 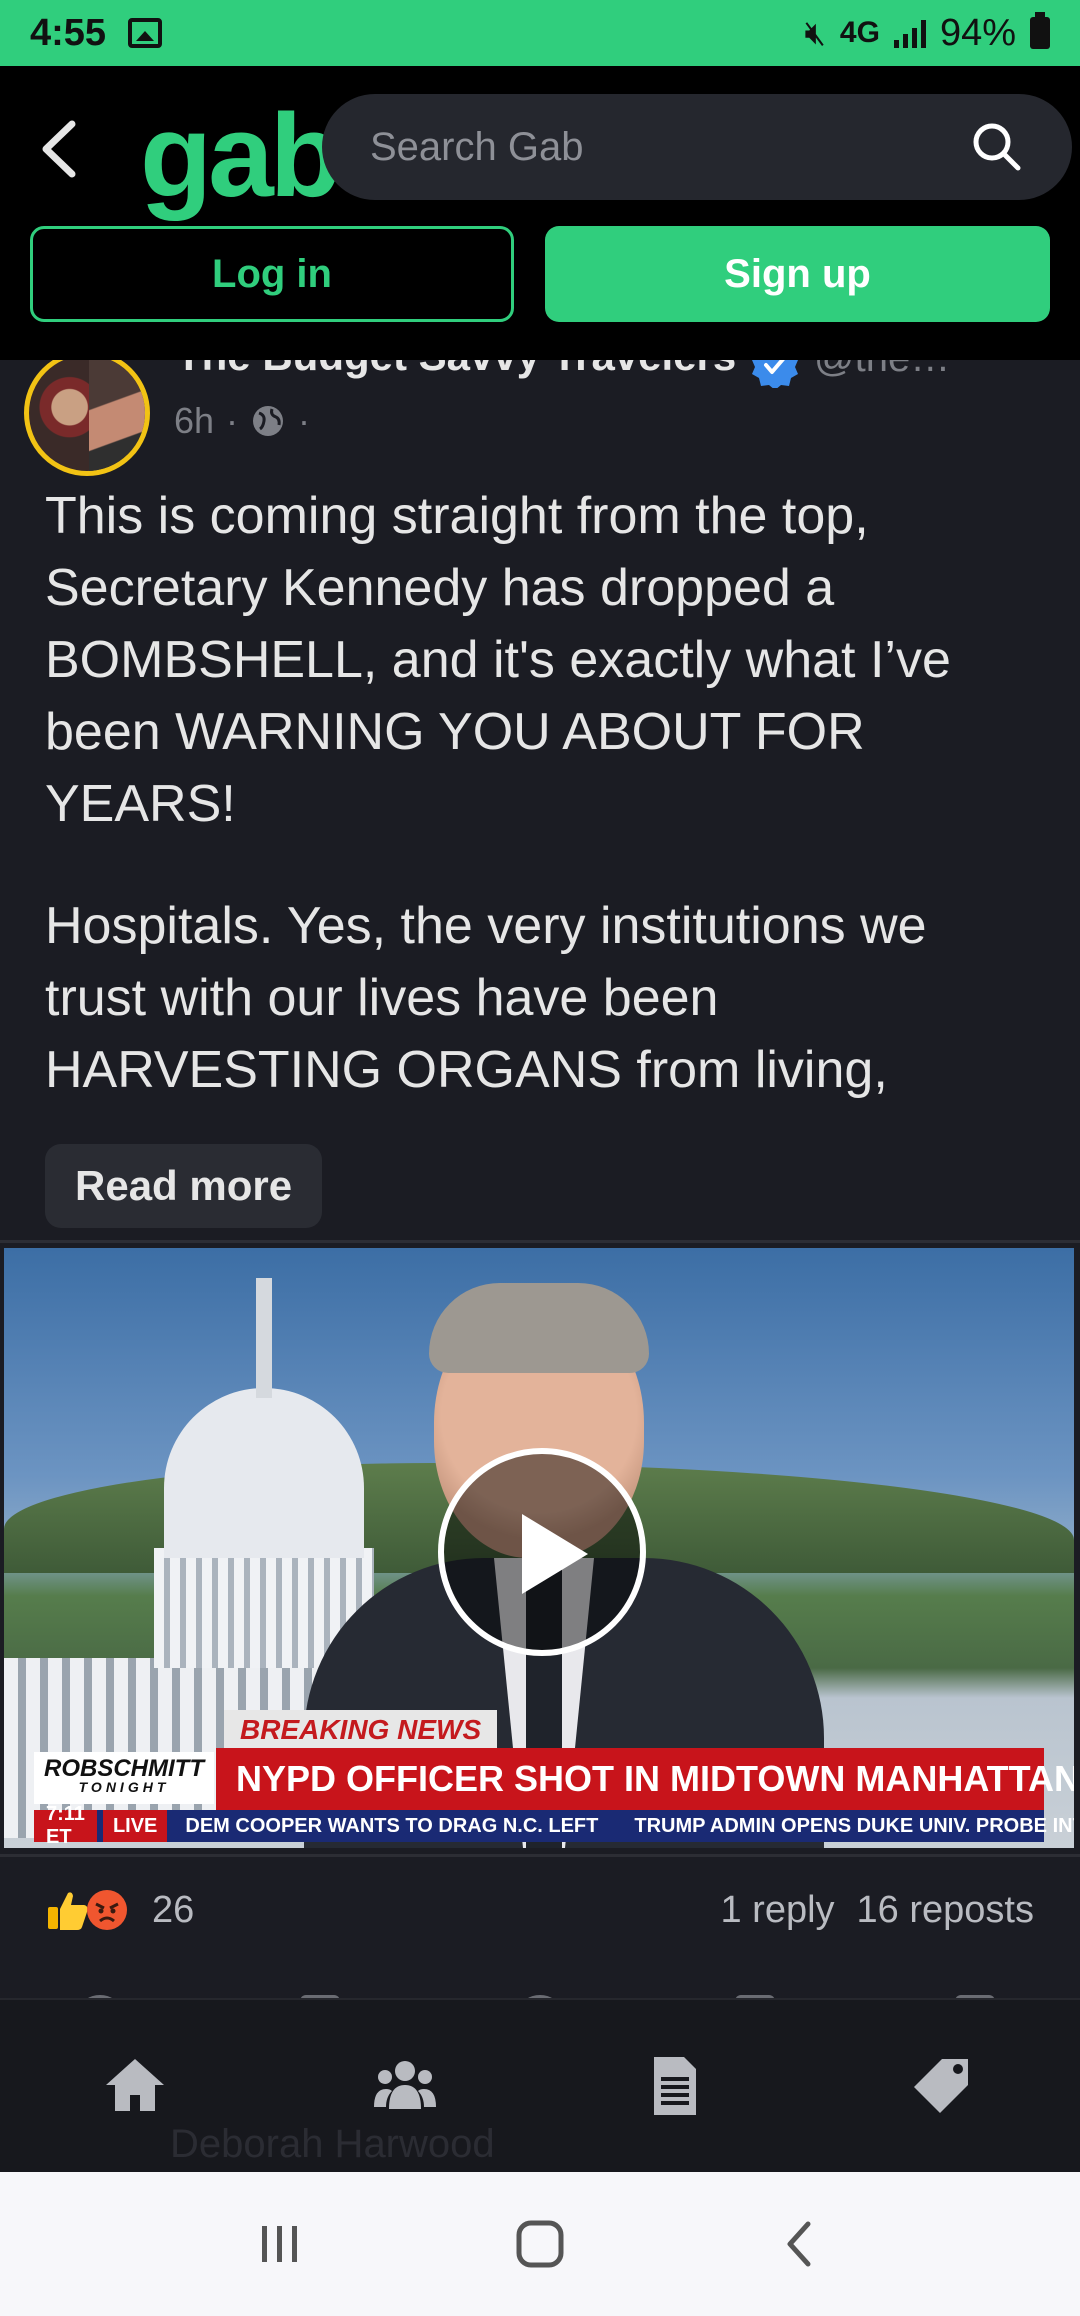 I want to click on status-bar: 4:55 🔇︎ 4G 94%, so click(x=540, y=33).